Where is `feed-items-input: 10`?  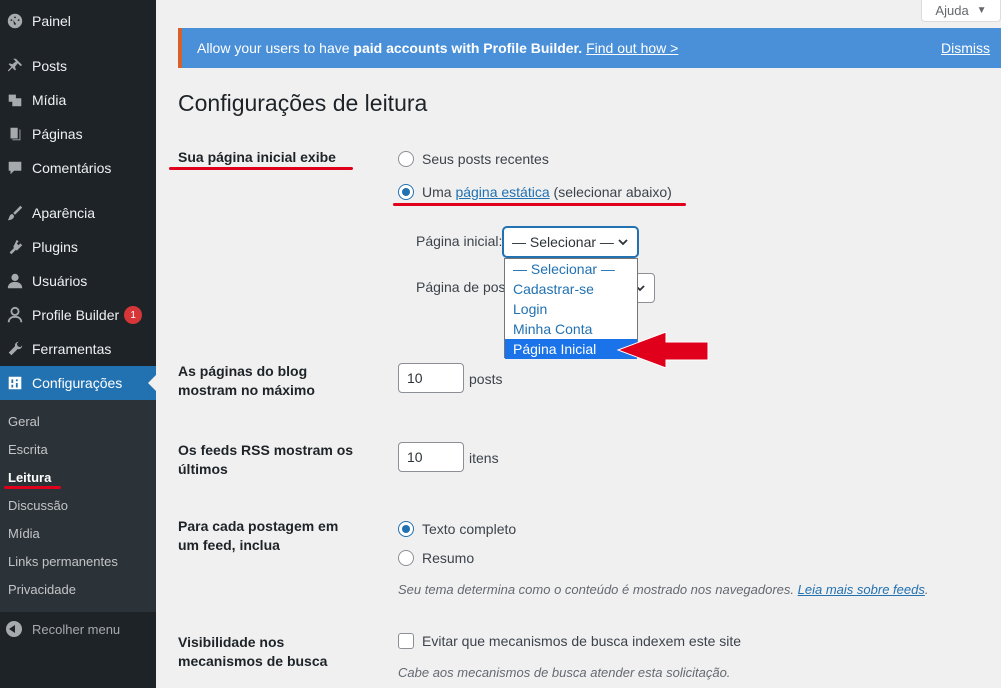 feed-items-input: 10 is located at coordinates (431, 457).